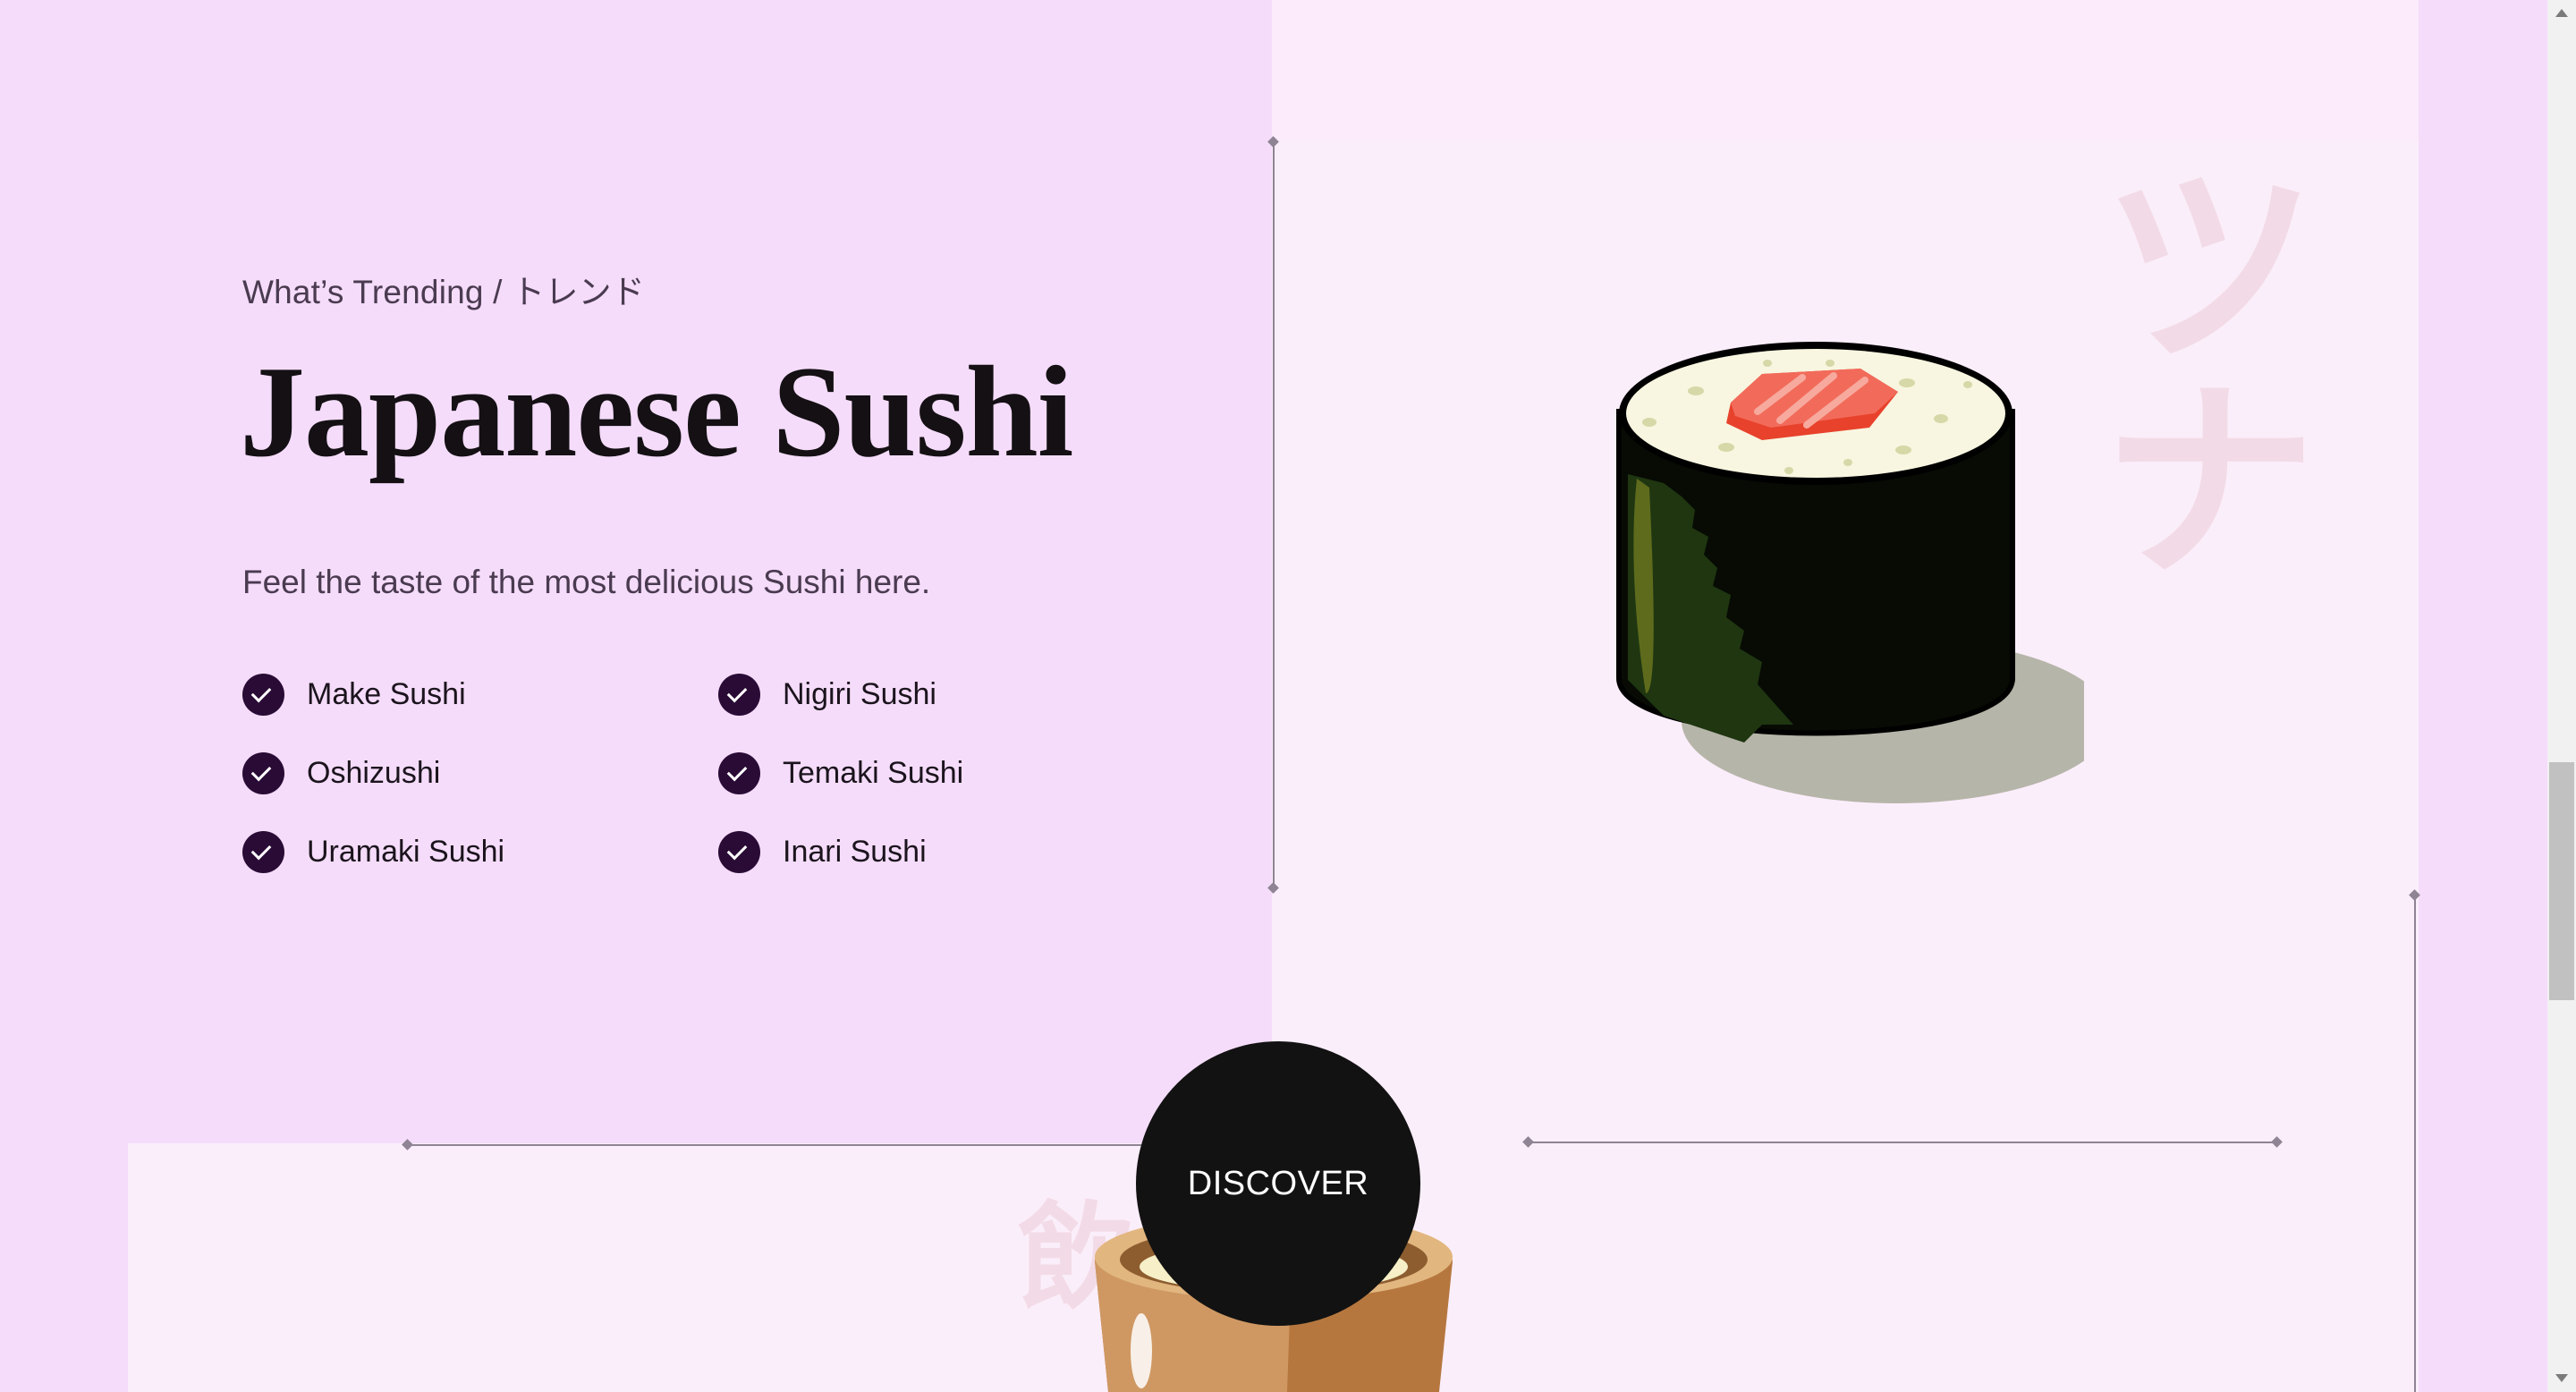 The width and height of the screenshot is (2576, 1392). What do you see at coordinates (2210, 483) in the screenshot?
I see `decorative-kana-na: ナ` at bounding box center [2210, 483].